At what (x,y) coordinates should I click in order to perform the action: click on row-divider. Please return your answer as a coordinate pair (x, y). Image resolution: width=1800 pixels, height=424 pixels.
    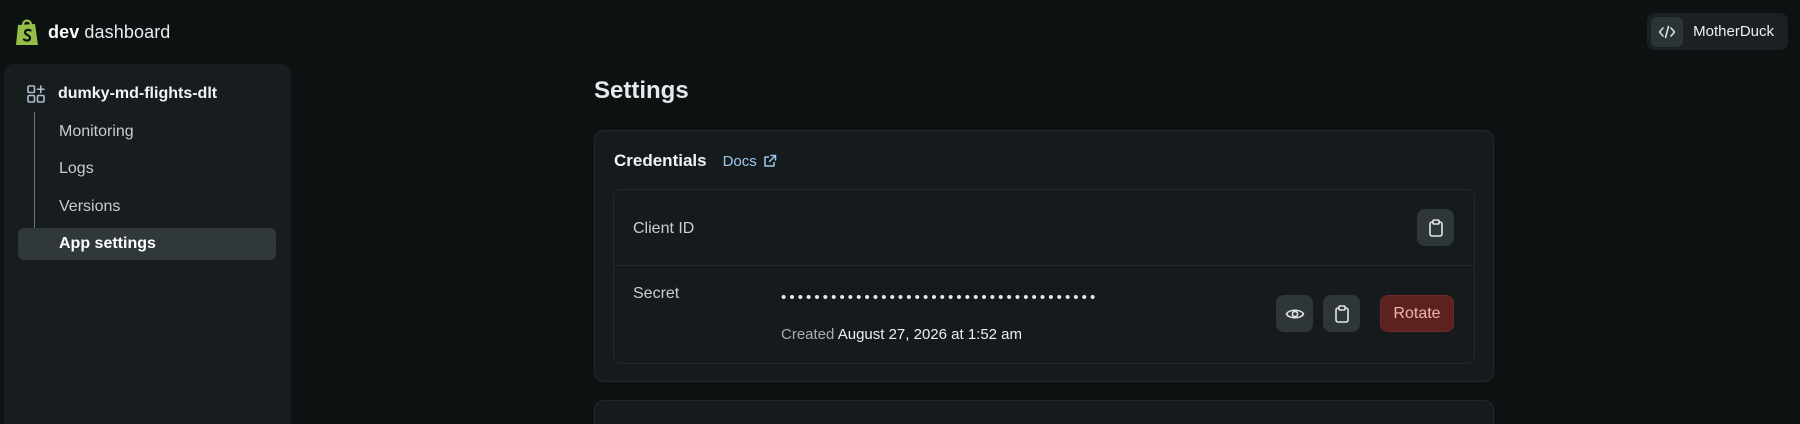
    Looking at the image, I should click on (1044, 265).